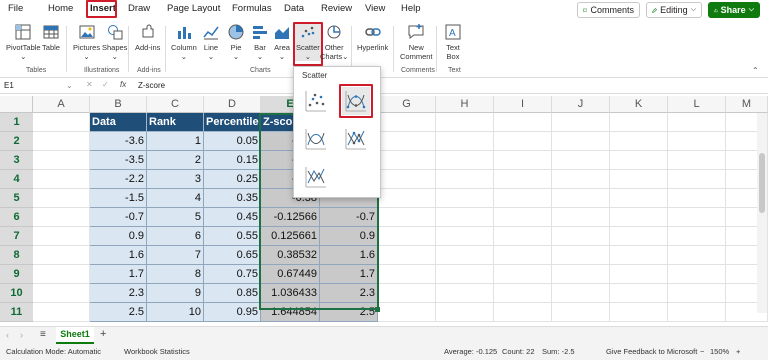  I want to click on table-cell: -3.5, so click(118, 160).